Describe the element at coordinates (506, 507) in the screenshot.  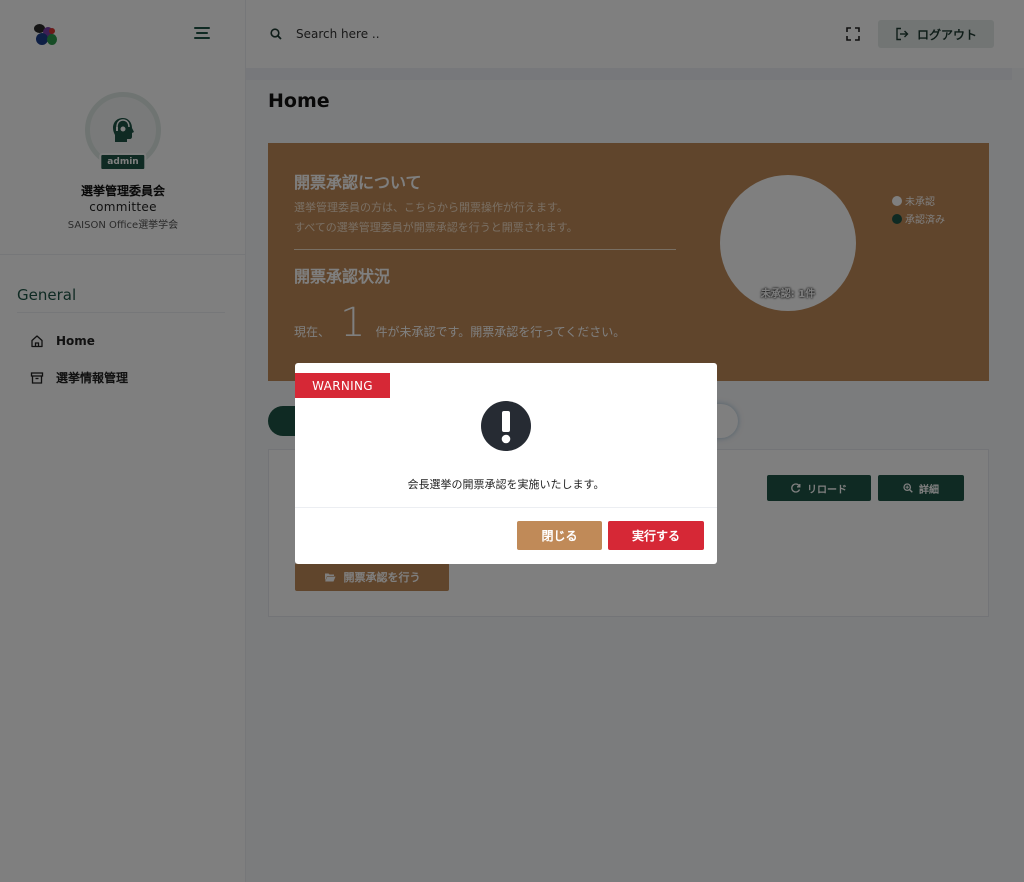
I see `dialog-divider` at that location.